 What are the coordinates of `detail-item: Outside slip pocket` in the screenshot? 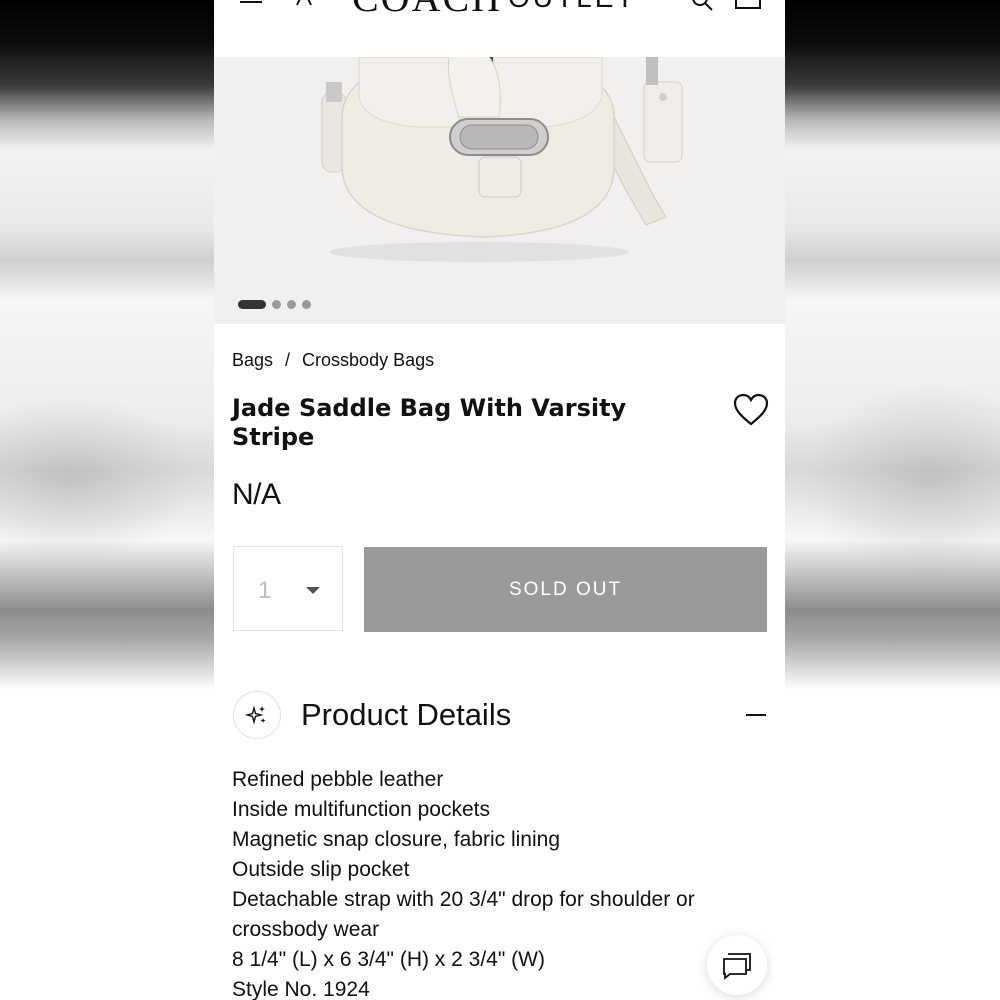 It's located at (321, 869).